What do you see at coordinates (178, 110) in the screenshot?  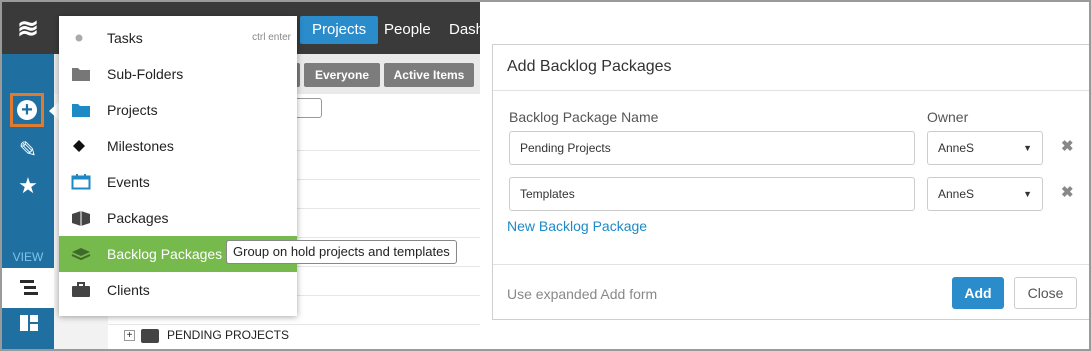 I see `menu-item-projects: Projects` at bounding box center [178, 110].